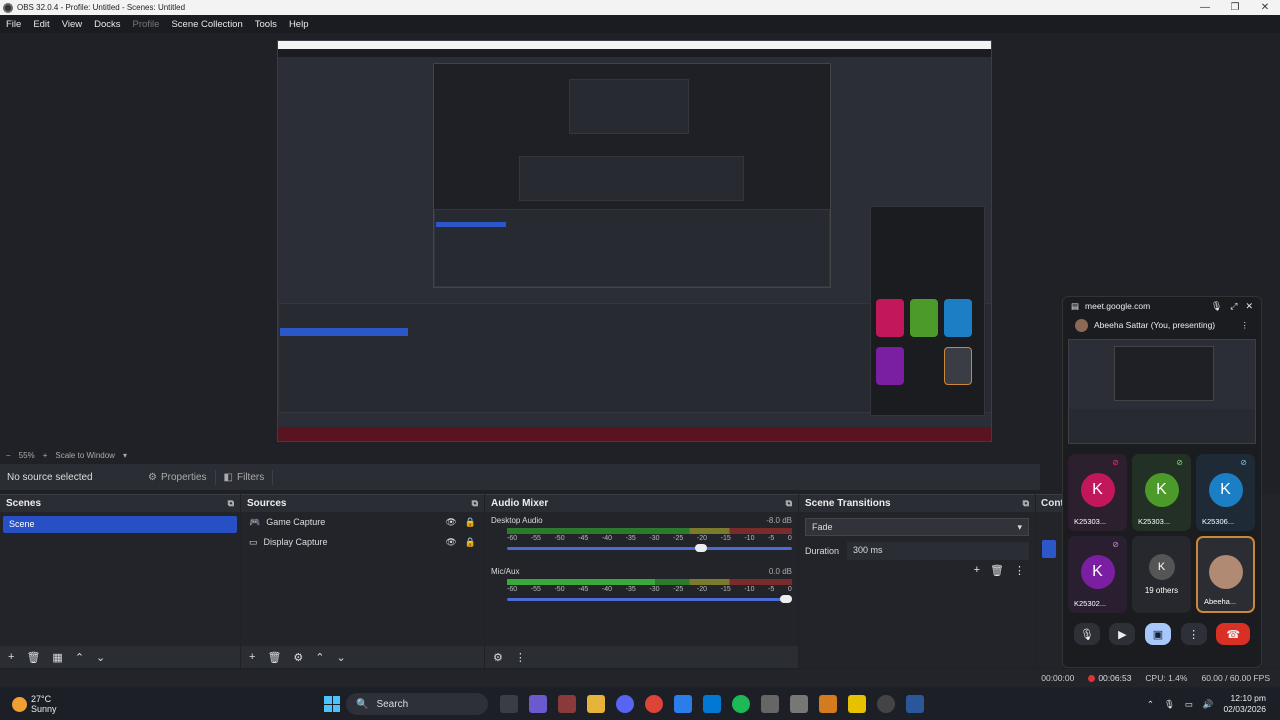  Describe the element at coordinates (299, 24) in the screenshot. I see `menu-help: Help` at that location.